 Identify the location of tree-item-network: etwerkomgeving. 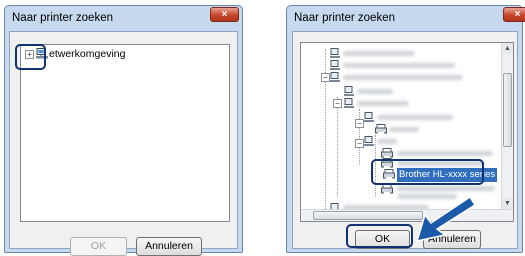
(87, 54).